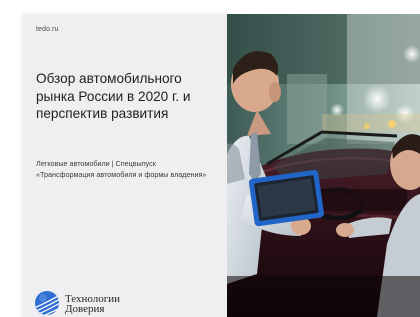 This screenshot has height=317, width=420. What do you see at coordinates (47, 303) in the screenshot?
I see `sphere-logo-icon` at bounding box center [47, 303].